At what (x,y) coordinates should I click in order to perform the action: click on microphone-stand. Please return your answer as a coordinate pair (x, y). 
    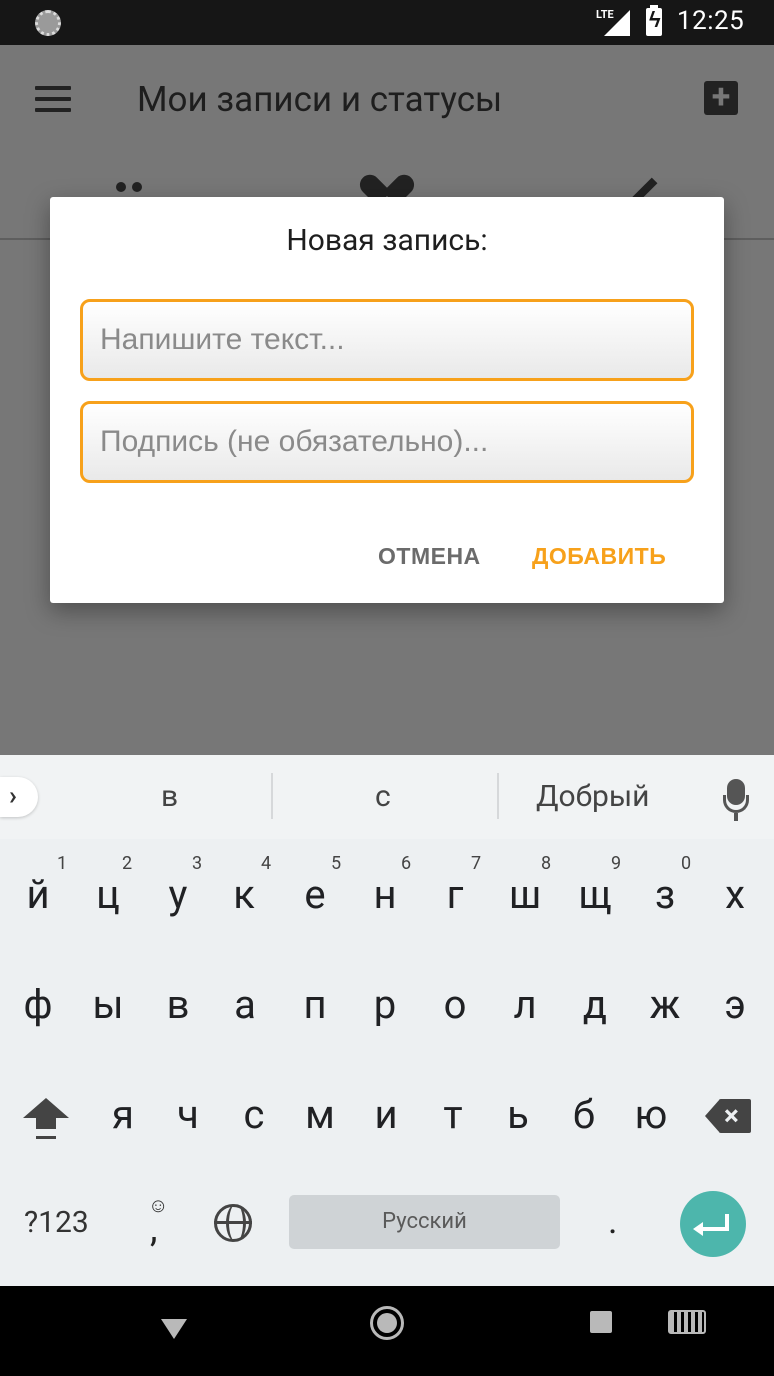
    Looking at the image, I should click on (736, 804).